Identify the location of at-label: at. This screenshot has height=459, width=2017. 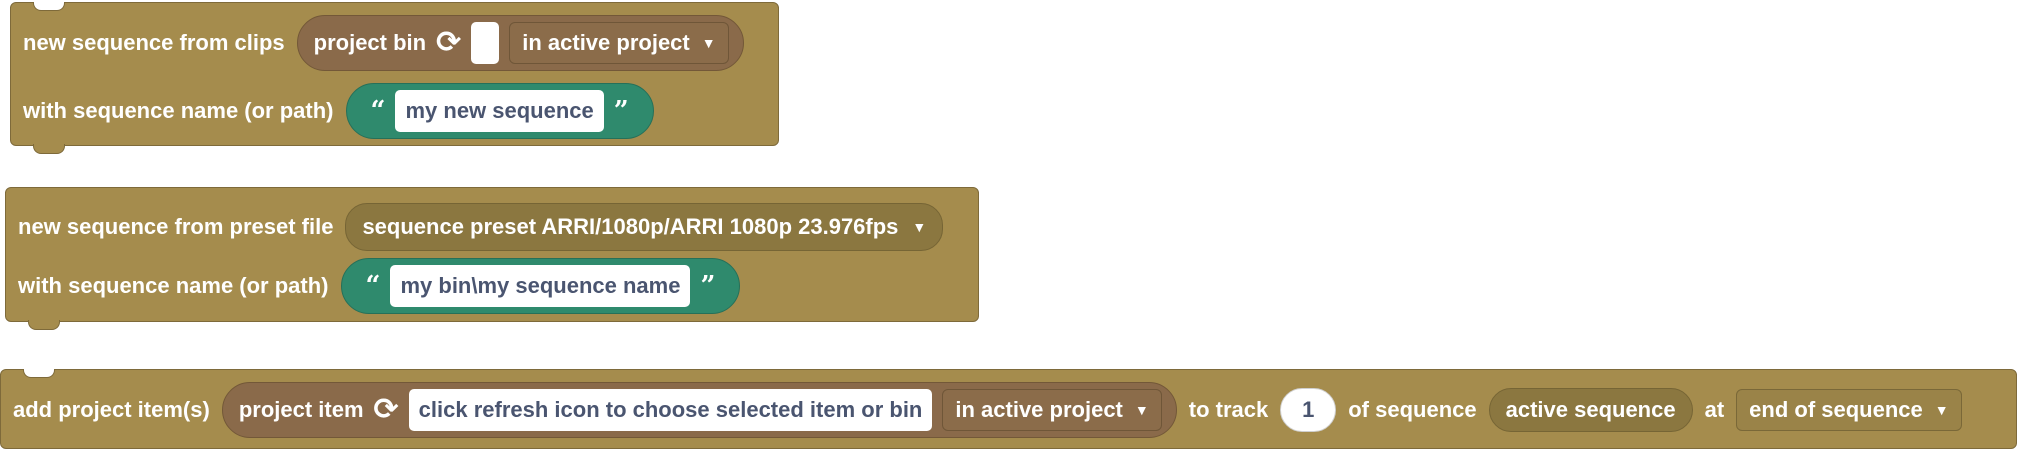
(1714, 409).